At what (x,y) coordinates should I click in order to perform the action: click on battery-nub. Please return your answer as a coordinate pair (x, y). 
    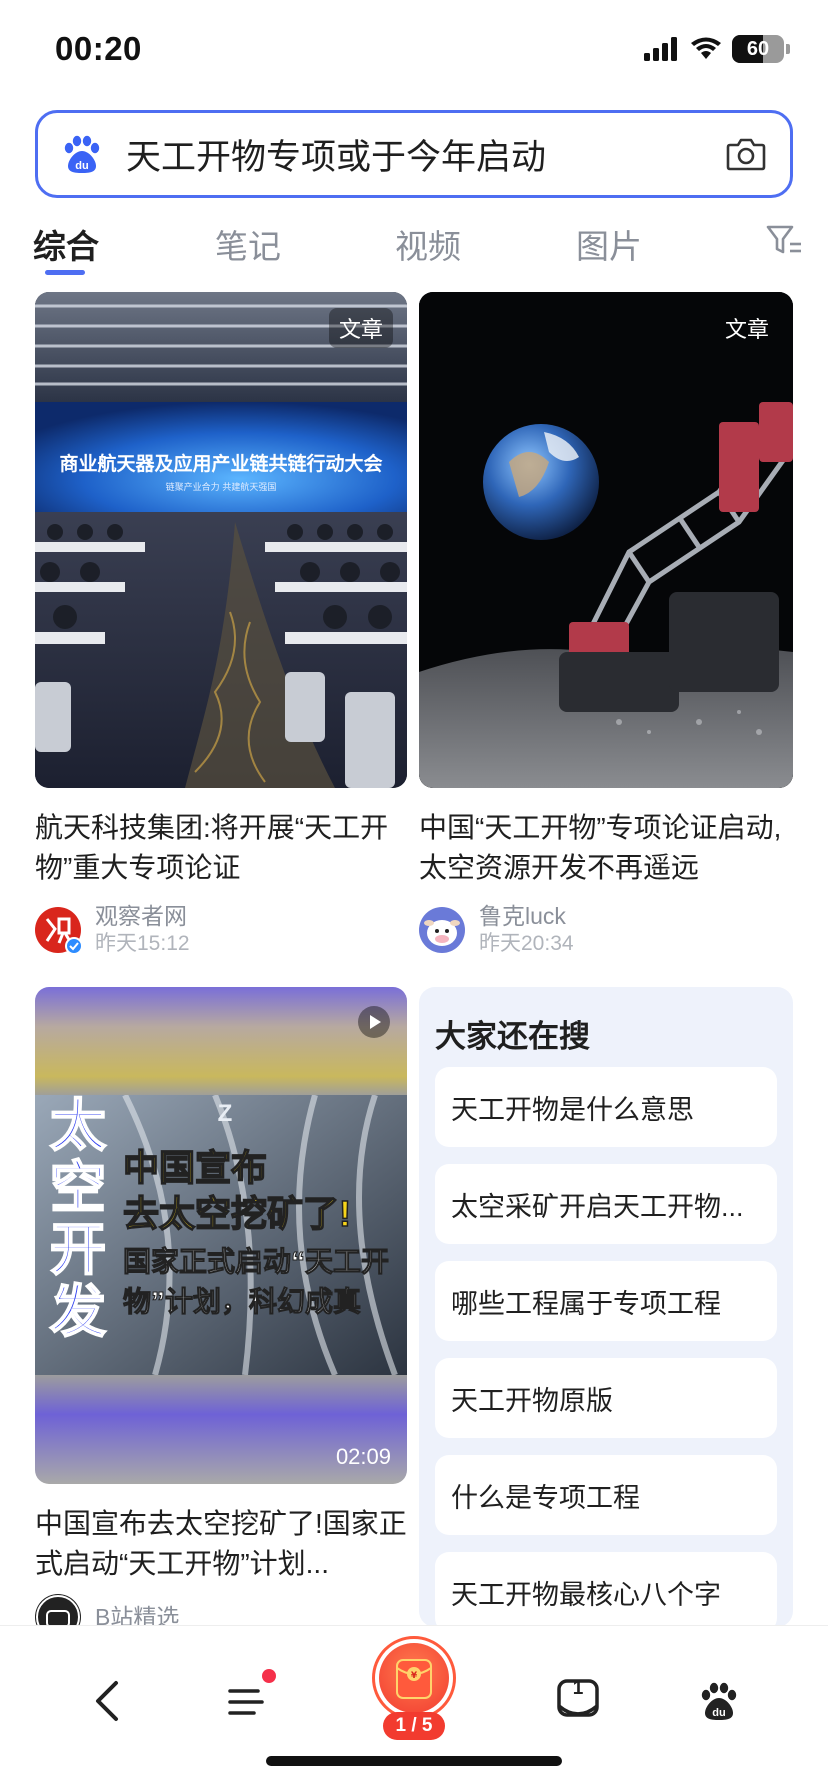
    Looking at the image, I should click on (788, 49).